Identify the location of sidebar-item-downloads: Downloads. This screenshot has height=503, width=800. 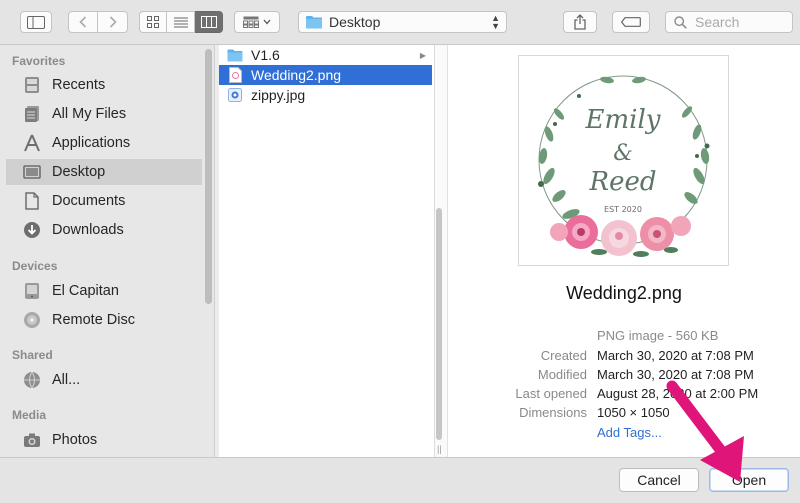
(104, 230).